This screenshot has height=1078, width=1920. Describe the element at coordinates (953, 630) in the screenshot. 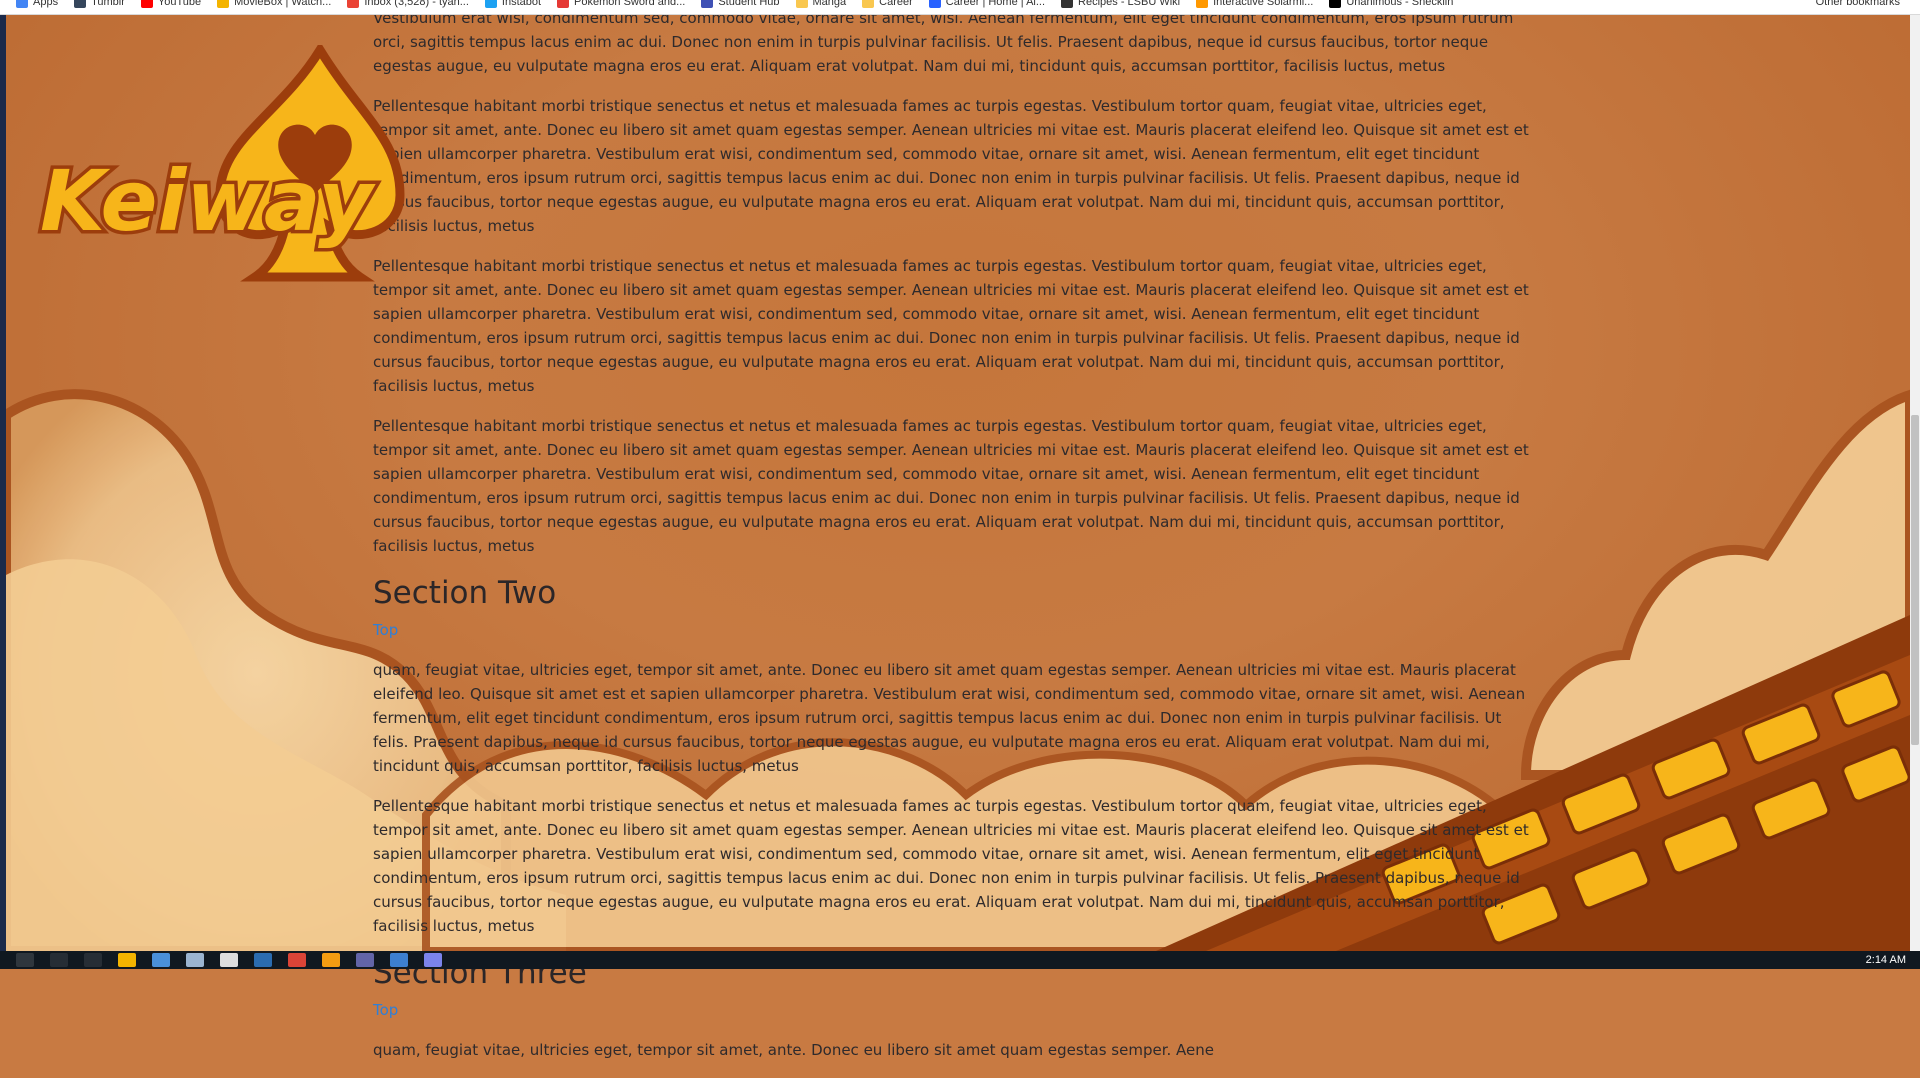

I see `section-two-top-link: Top` at that location.